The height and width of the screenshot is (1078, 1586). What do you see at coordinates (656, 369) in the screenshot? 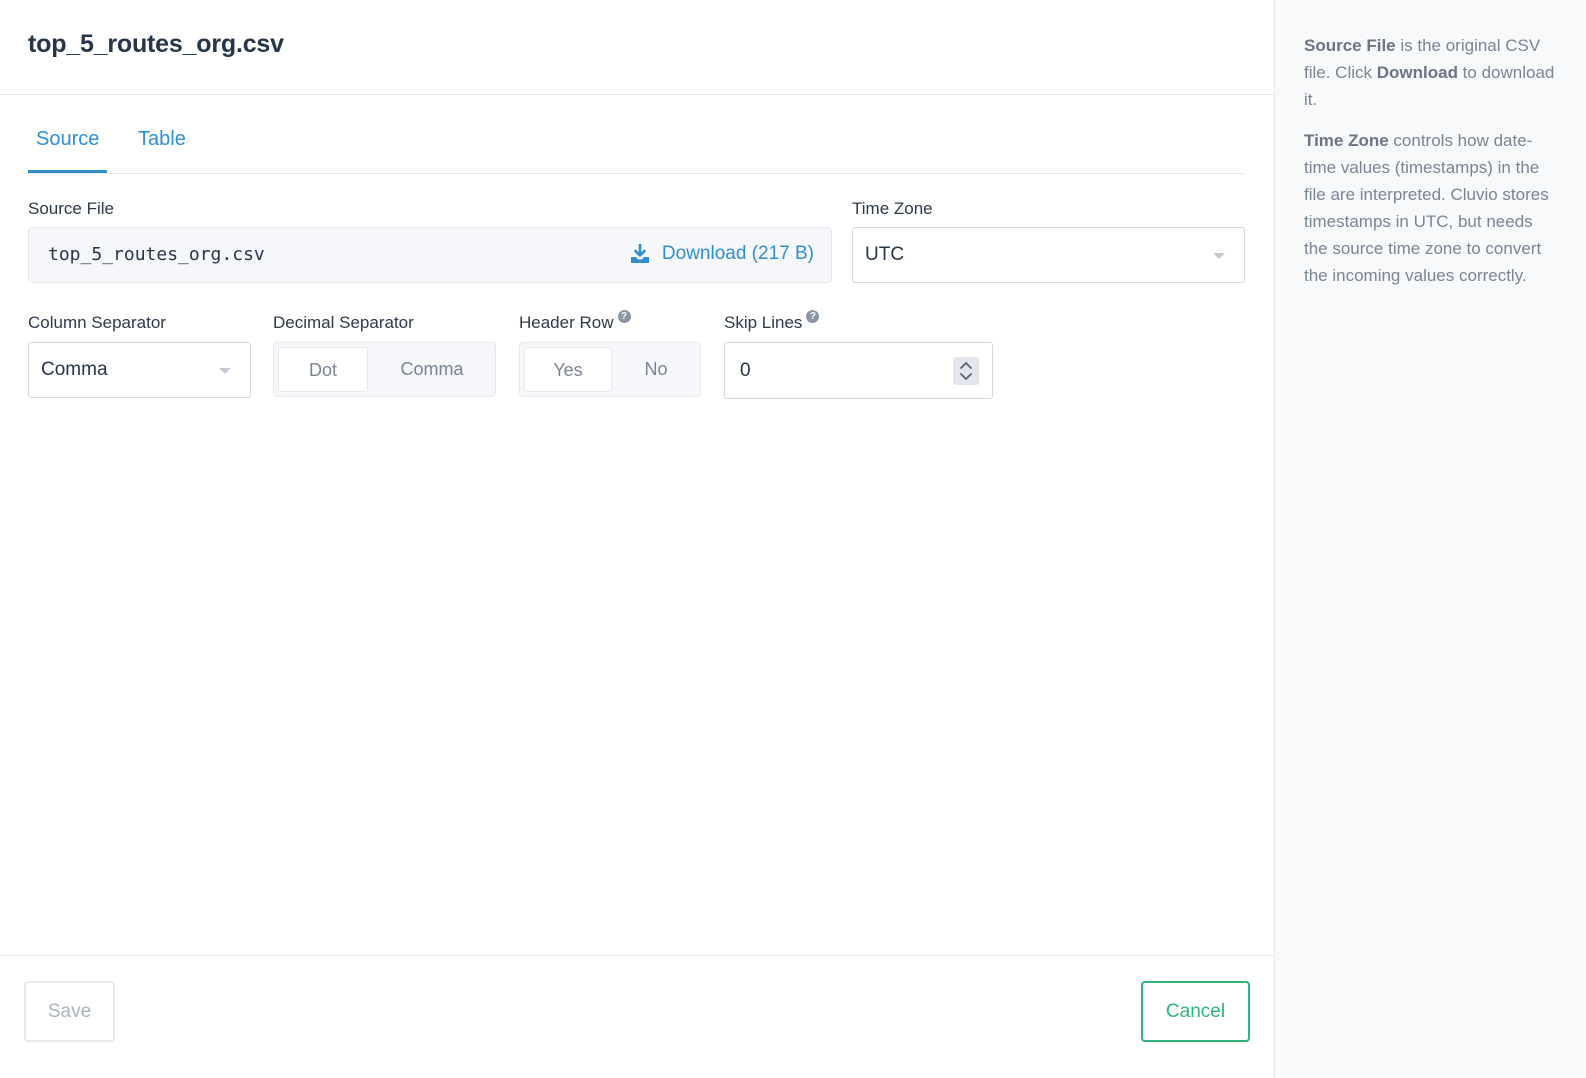
I see `header-row-option-no: No` at bounding box center [656, 369].